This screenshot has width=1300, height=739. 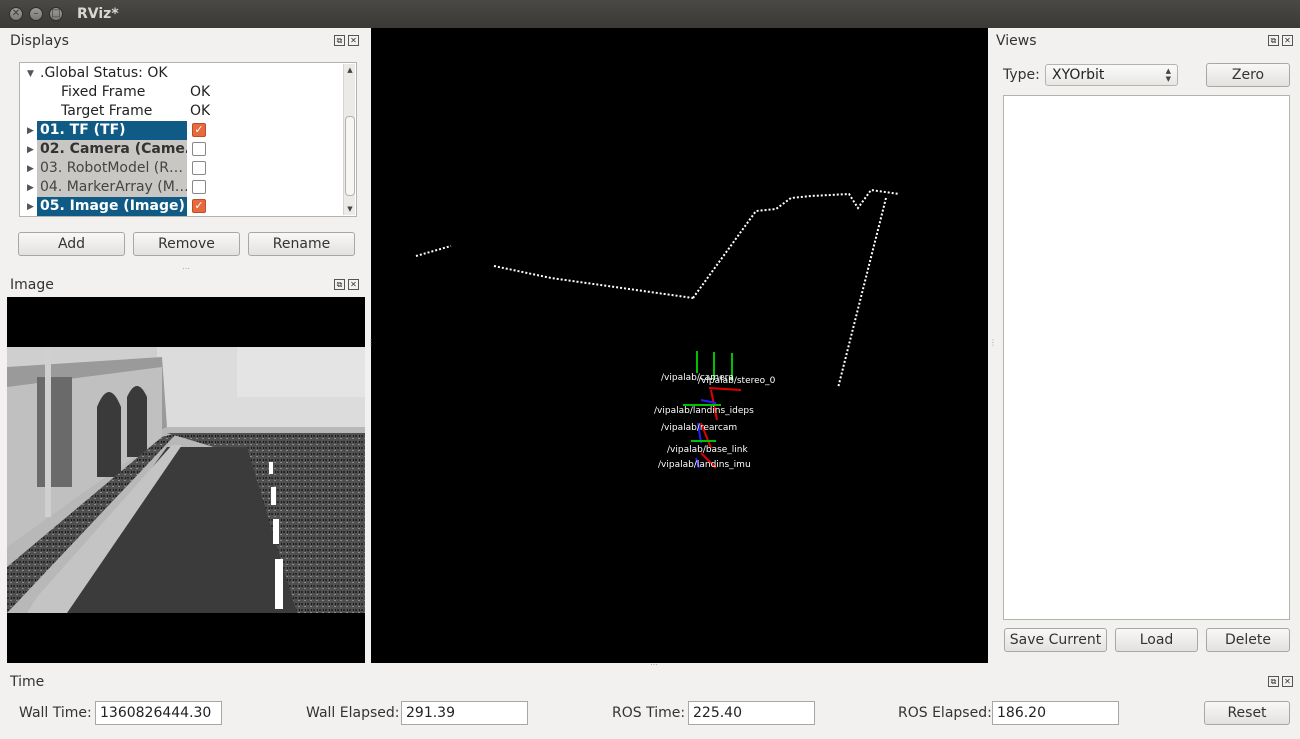 I want to click on add-button: Add, so click(x=71, y=244).